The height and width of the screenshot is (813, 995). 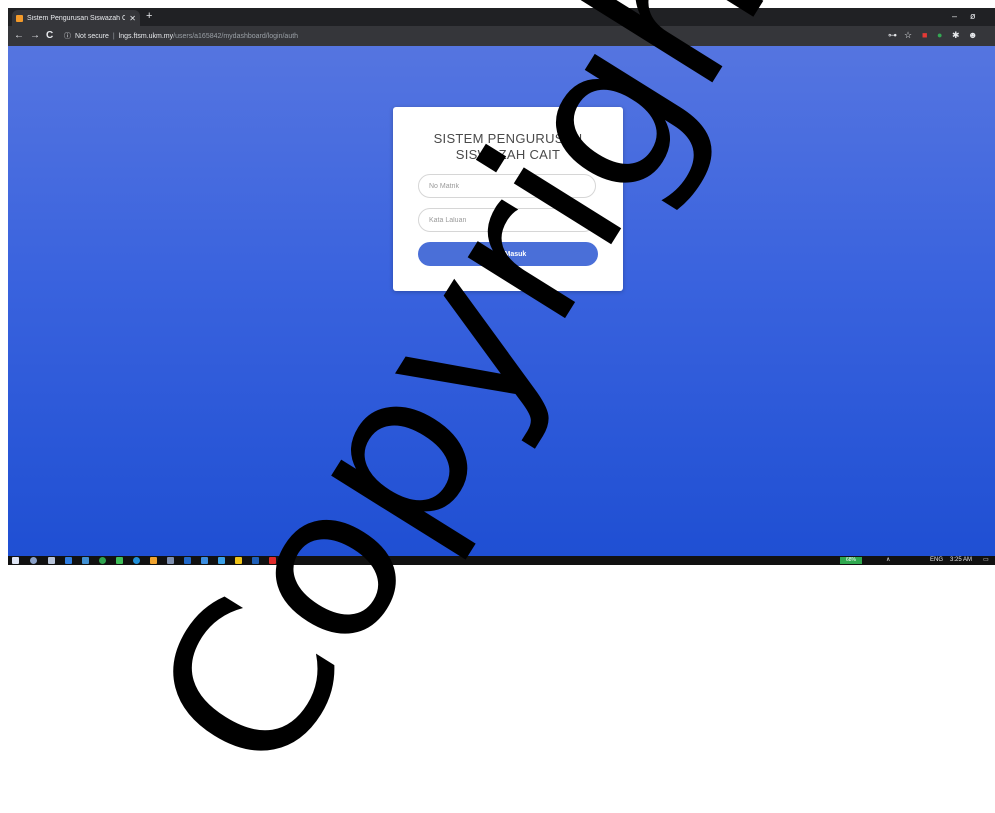 What do you see at coordinates (170, 560) in the screenshot?
I see `app-icon-grey` at bounding box center [170, 560].